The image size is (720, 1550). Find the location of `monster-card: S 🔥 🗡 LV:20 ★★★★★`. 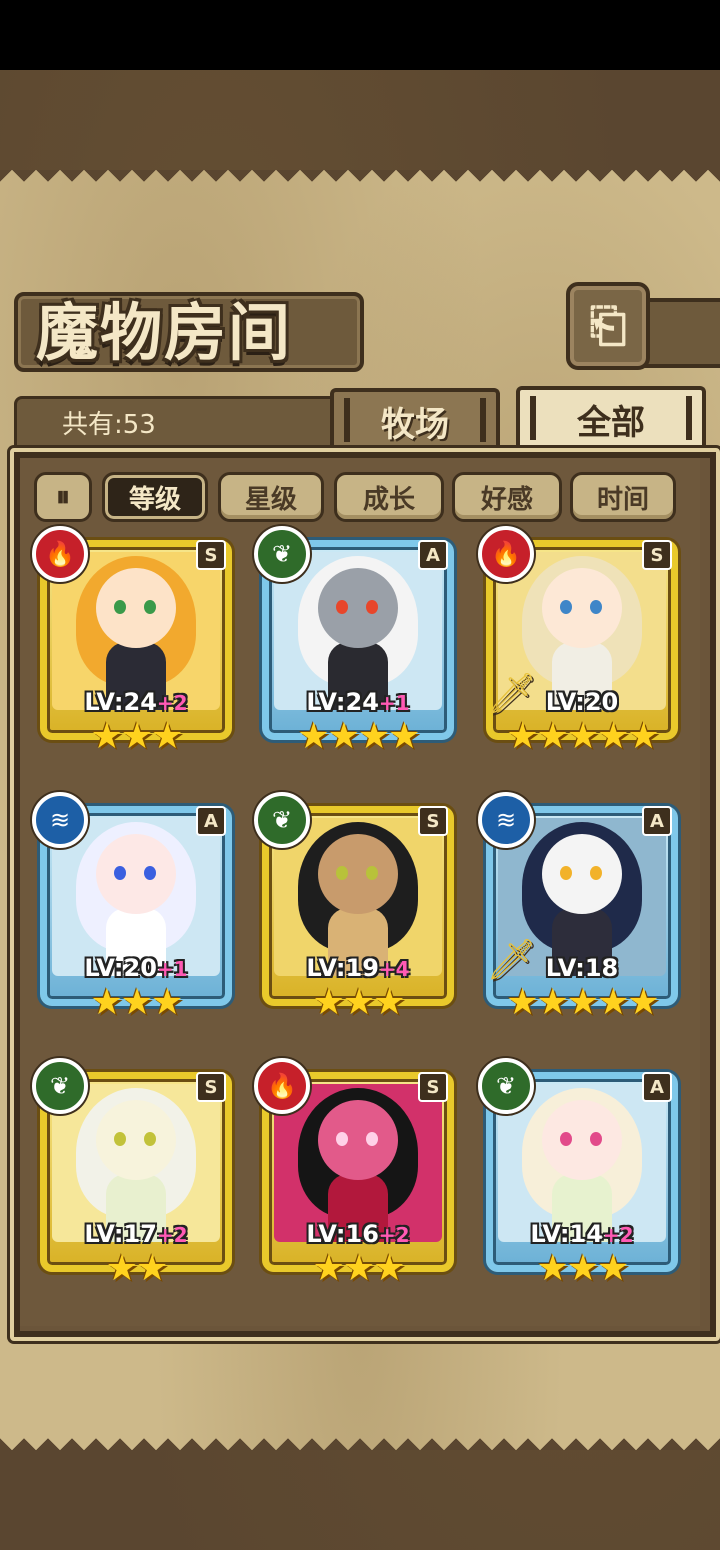

monster-card: S 🔥 🗡 LV:20 ★★★★★ is located at coordinates (580, 641).